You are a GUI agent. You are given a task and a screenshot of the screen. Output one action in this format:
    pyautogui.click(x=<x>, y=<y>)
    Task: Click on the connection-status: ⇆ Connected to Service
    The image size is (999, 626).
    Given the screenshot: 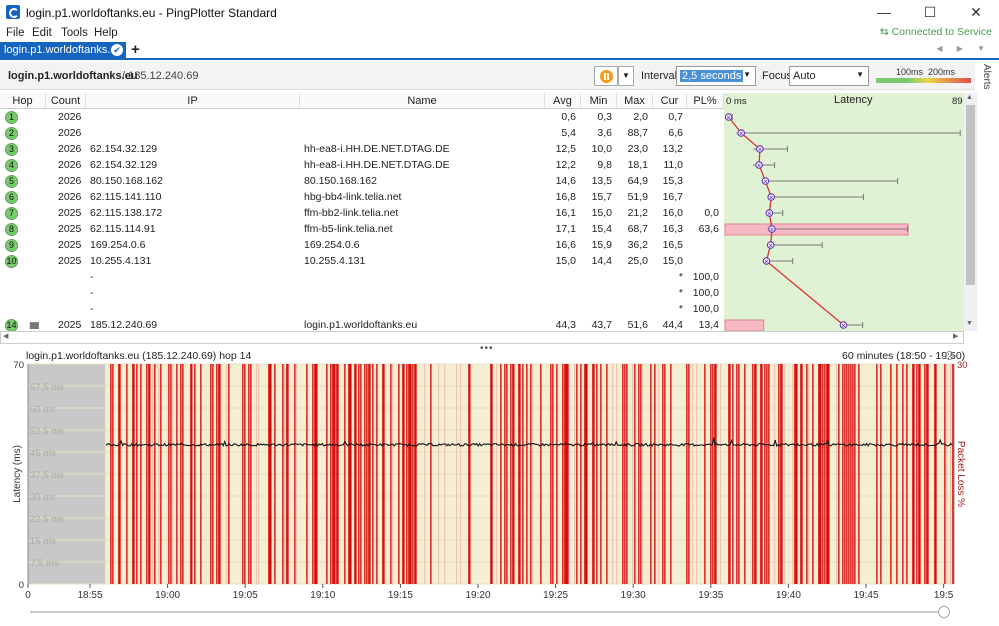 What is the action you would take?
    pyautogui.click(x=936, y=32)
    